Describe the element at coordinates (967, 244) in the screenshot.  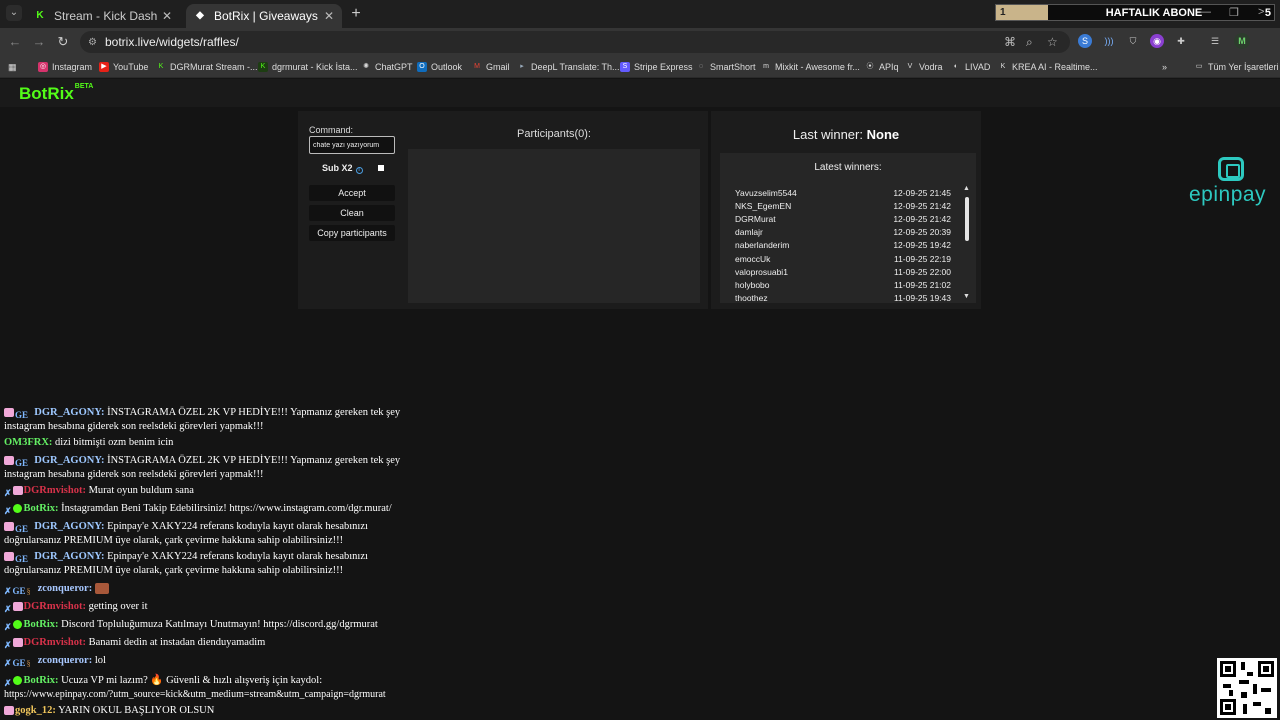
I see `winners-scrollbar: ▲ ▼` at that location.